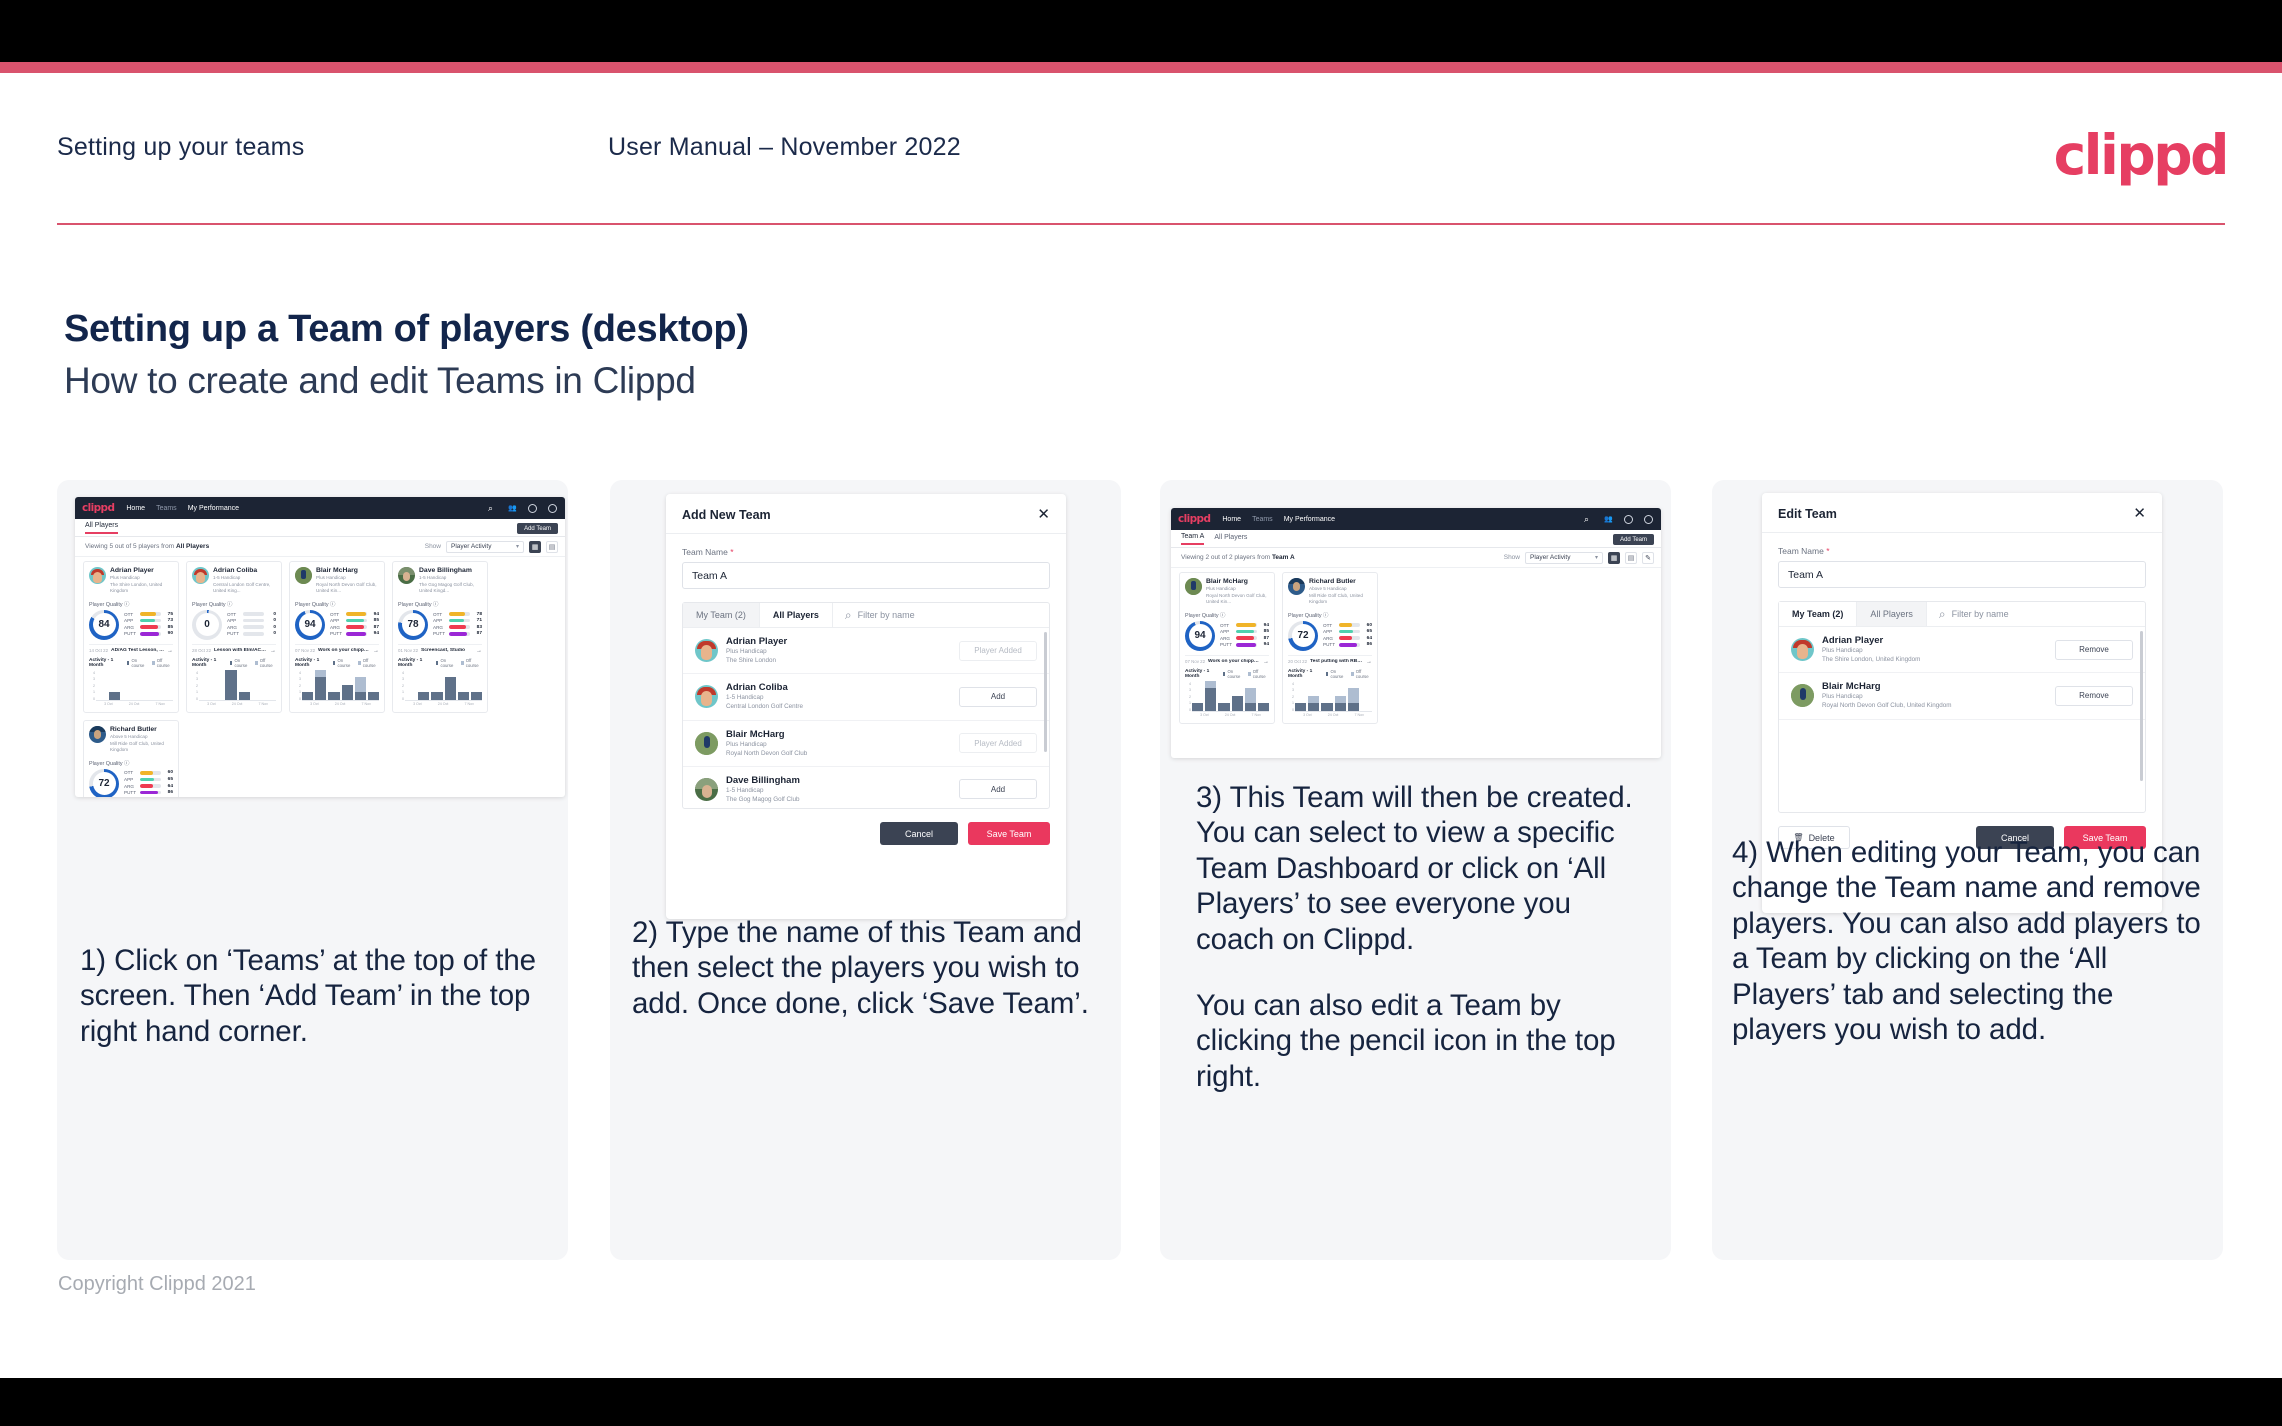 This screenshot has width=2282, height=1426. What do you see at coordinates (1225, 638) in the screenshot?
I see `metric-label: ARG` at bounding box center [1225, 638].